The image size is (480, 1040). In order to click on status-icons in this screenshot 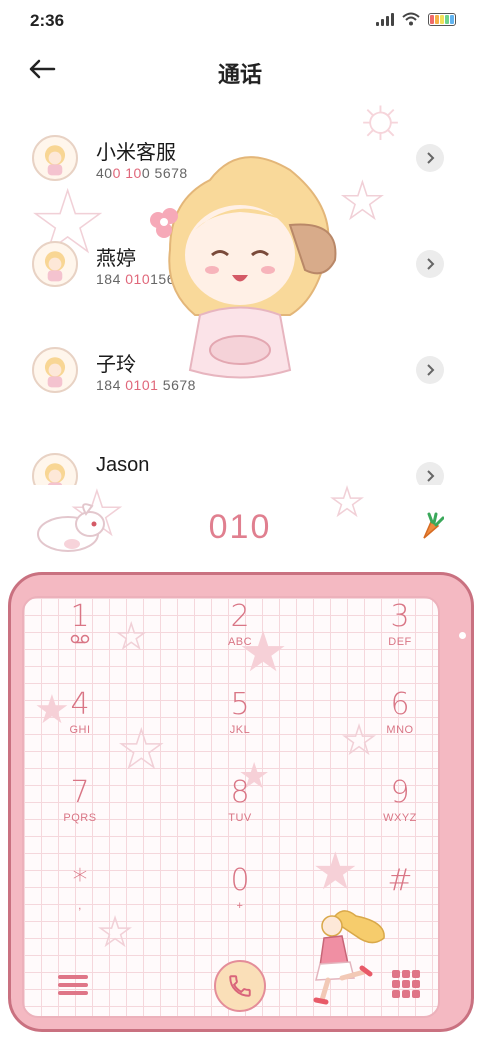, I will do `click(416, 19)`.